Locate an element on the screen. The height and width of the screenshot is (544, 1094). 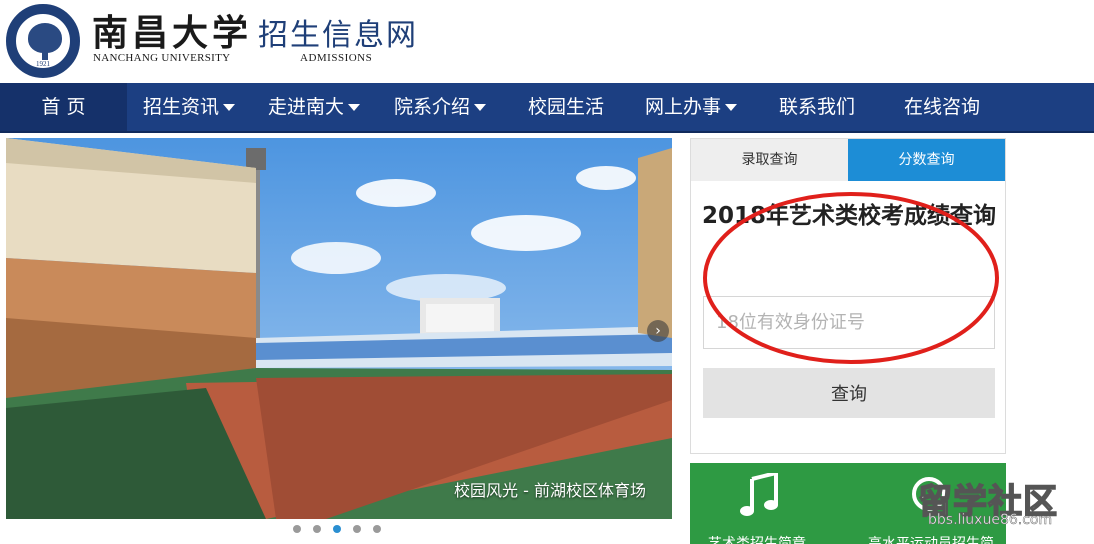
site-name-en: ADMISSIONS is located at coordinates (336, 58).